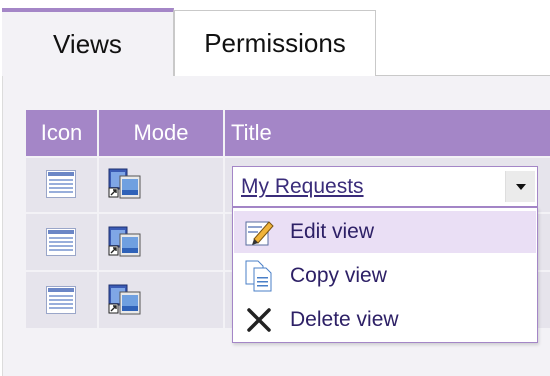  Describe the element at coordinates (387, 133) in the screenshot. I see `column-header-title: Title` at that location.